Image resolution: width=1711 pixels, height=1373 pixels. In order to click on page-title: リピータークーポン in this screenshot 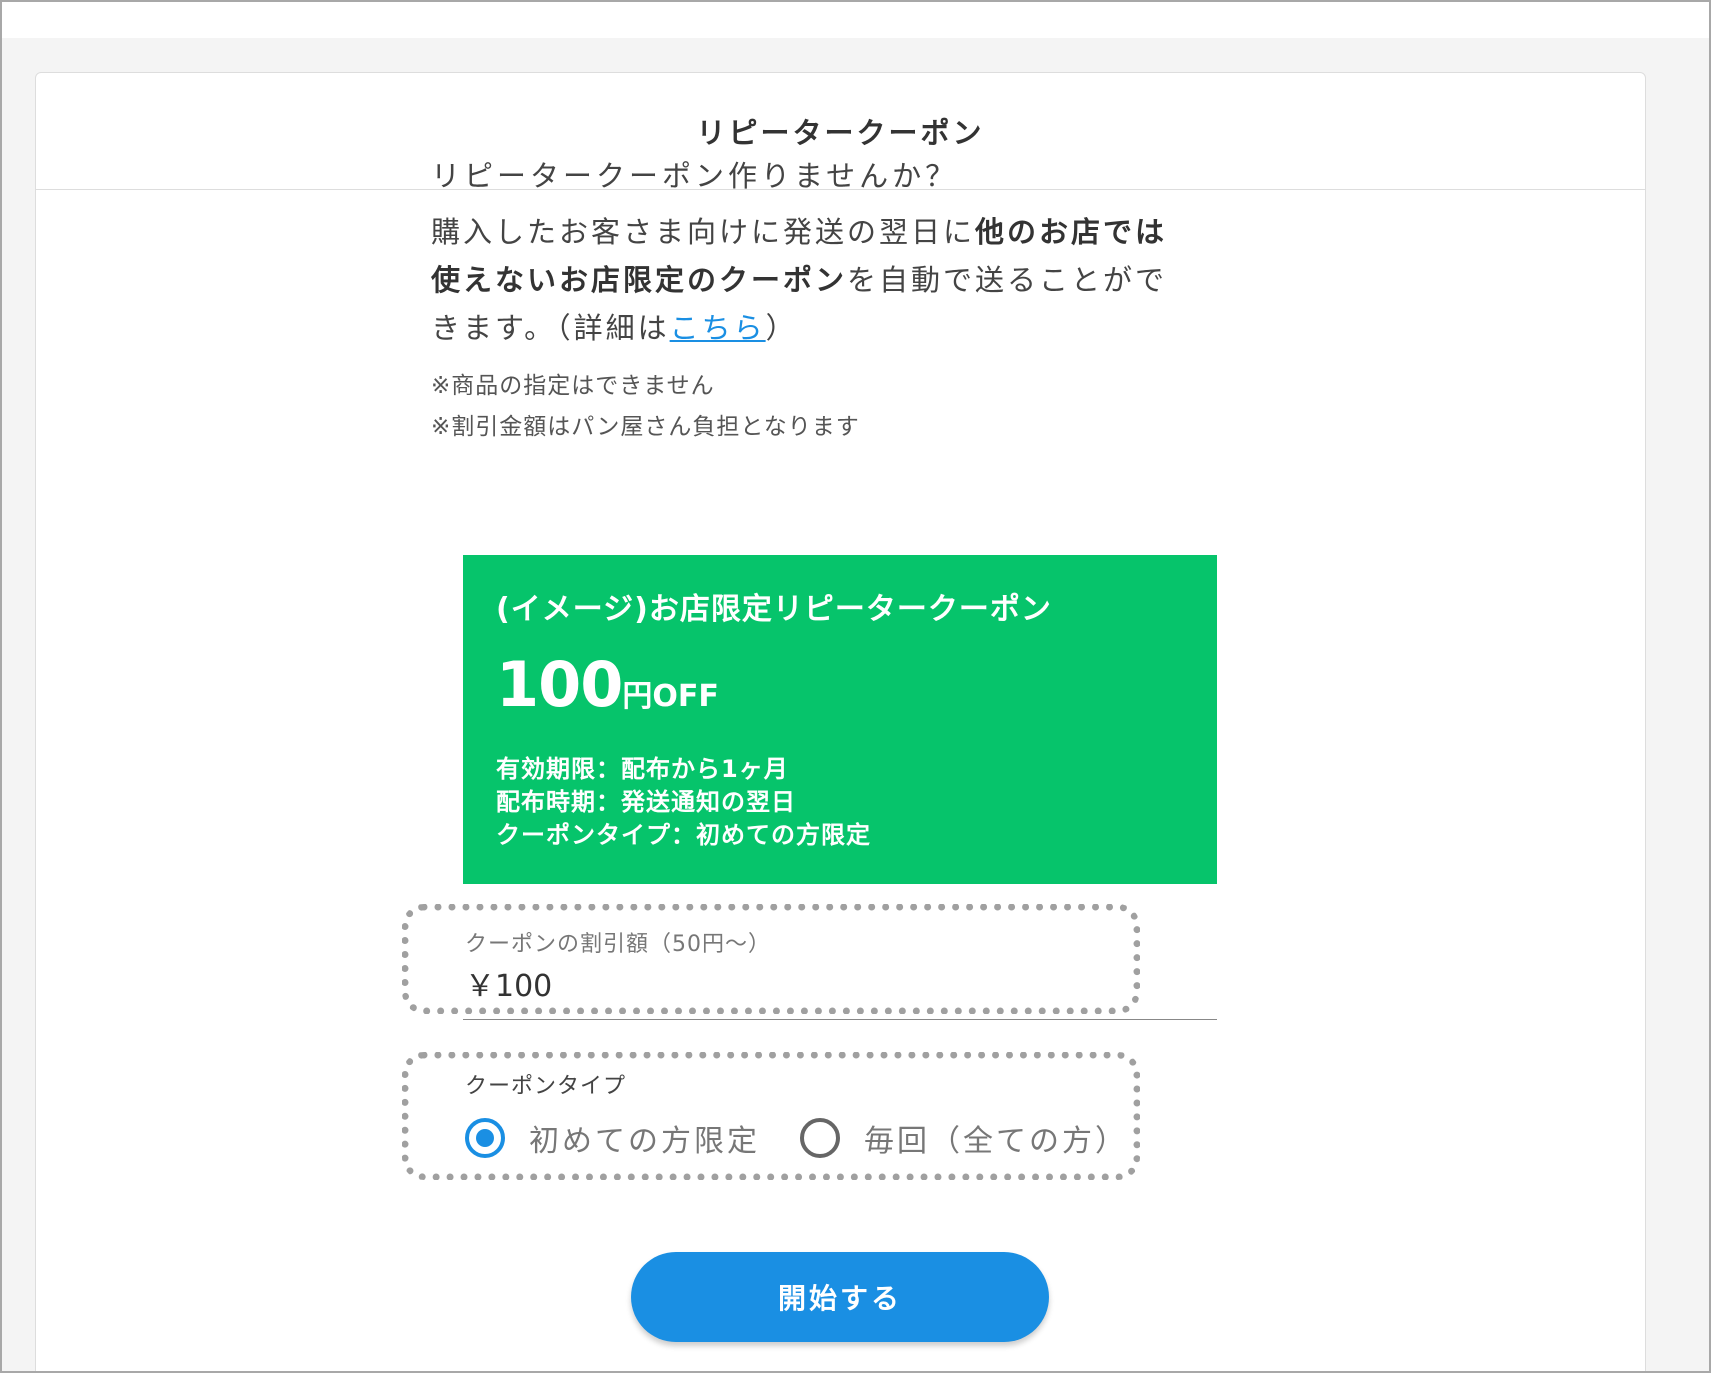, I will do `click(840, 133)`.